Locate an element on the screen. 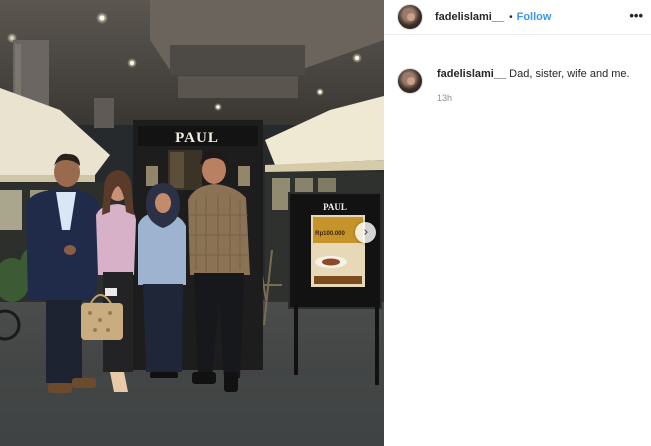 The width and height of the screenshot is (651, 446). caption-text-line: fadelislami__ Dad, sister, wife and me. is located at coordinates (533, 74).